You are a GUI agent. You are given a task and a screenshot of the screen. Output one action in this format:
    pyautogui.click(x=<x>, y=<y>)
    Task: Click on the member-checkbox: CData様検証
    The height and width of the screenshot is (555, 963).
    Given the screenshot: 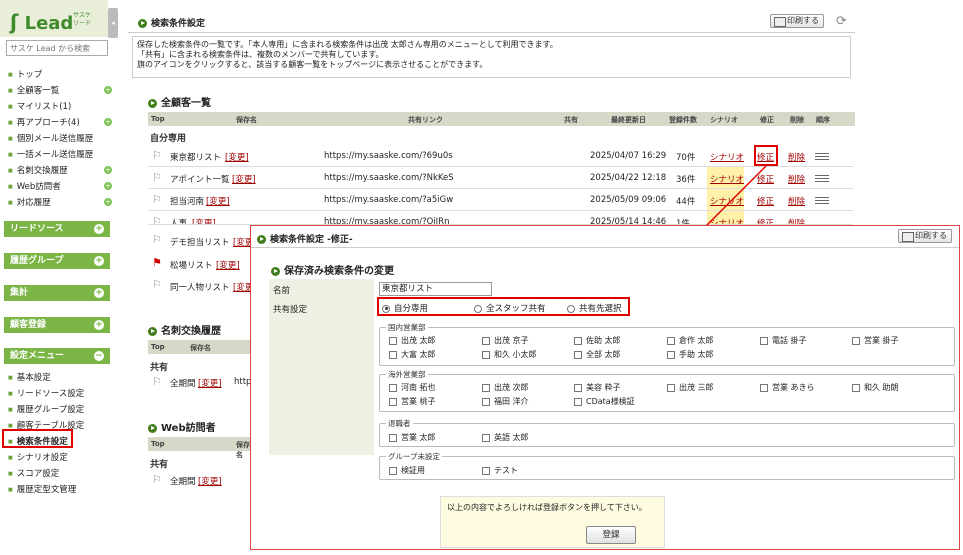 What is the action you would take?
    pyautogui.click(x=604, y=401)
    